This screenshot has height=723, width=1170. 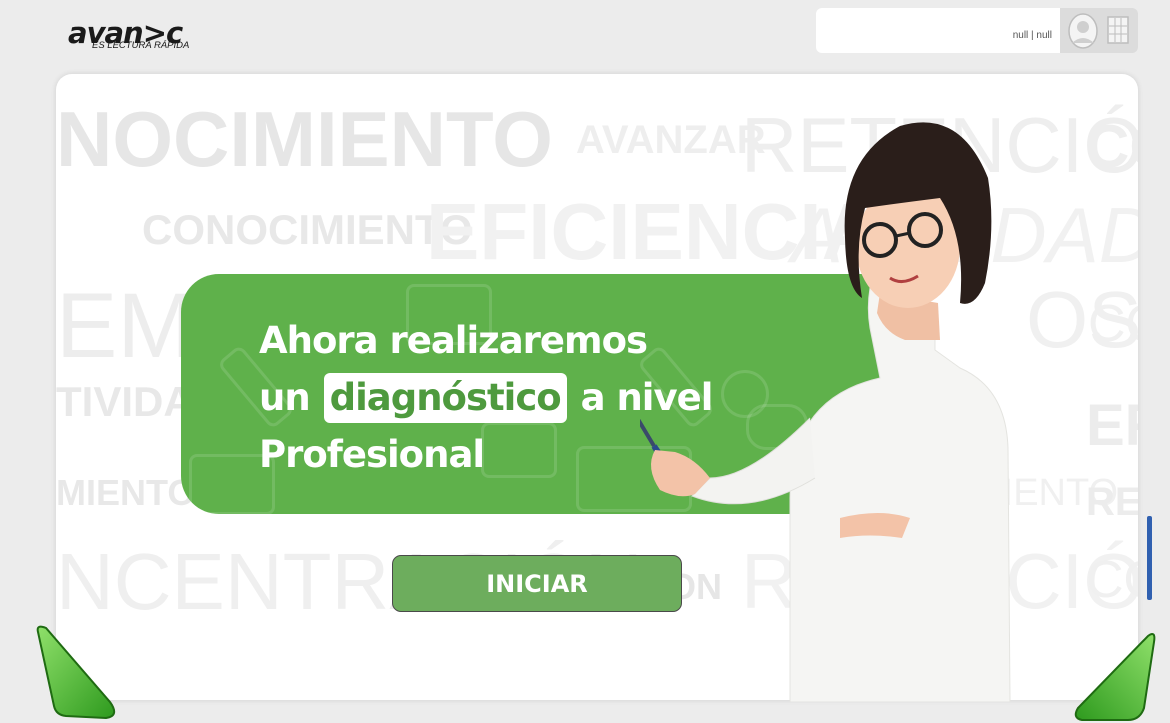 I want to click on brand-logo: avan>c ES LECTURA RÁPIDA, so click(x=133, y=38).